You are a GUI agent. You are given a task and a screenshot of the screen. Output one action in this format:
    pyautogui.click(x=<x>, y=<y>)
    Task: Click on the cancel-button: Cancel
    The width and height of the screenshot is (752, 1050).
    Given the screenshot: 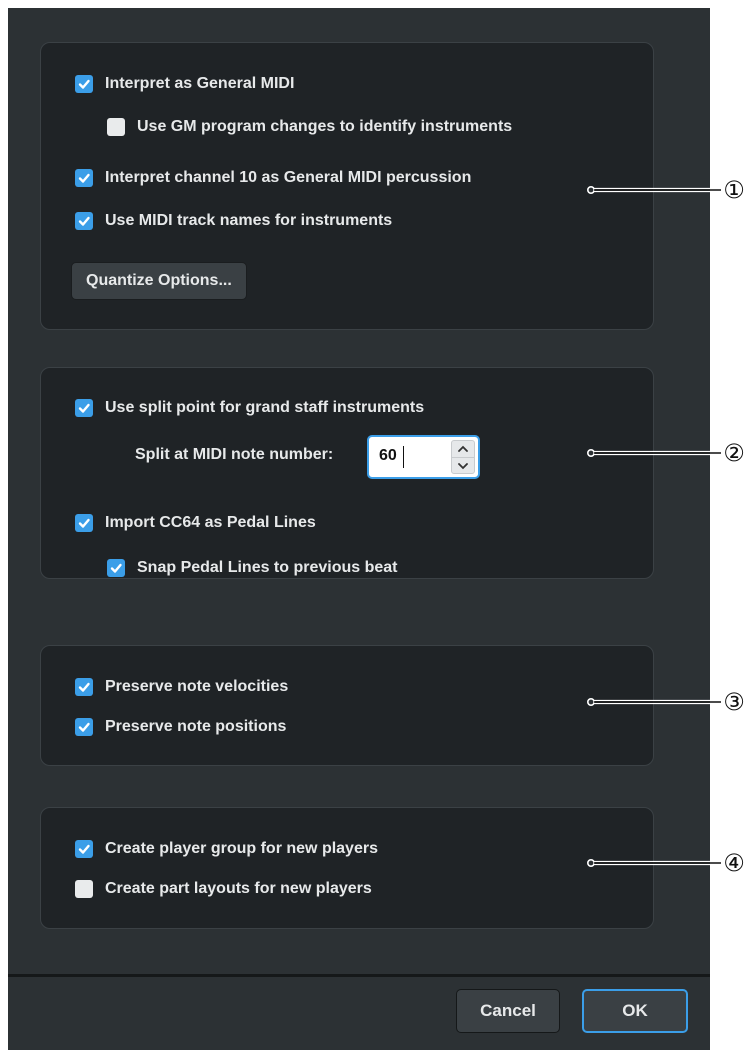 What is the action you would take?
    pyautogui.click(x=508, y=1011)
    